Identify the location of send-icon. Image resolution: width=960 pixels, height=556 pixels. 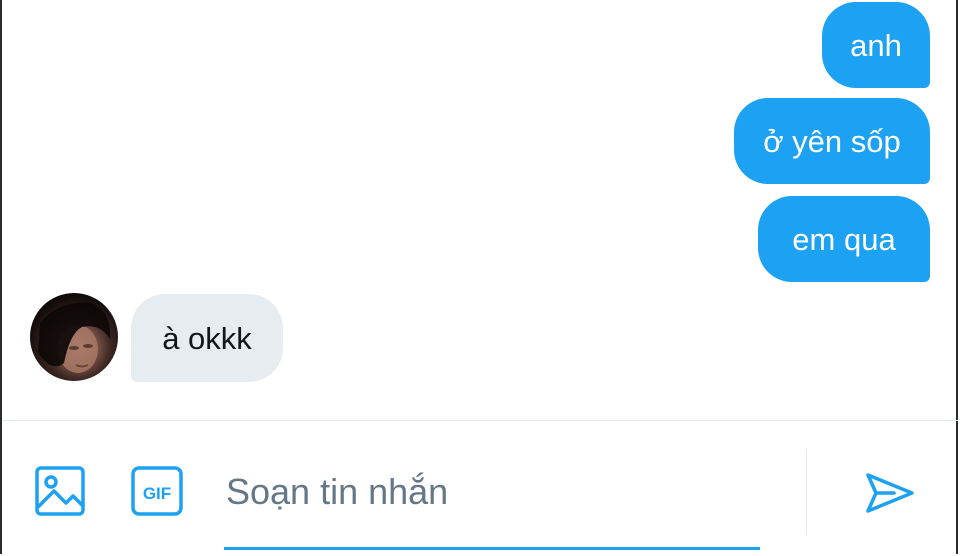
(890, 493).